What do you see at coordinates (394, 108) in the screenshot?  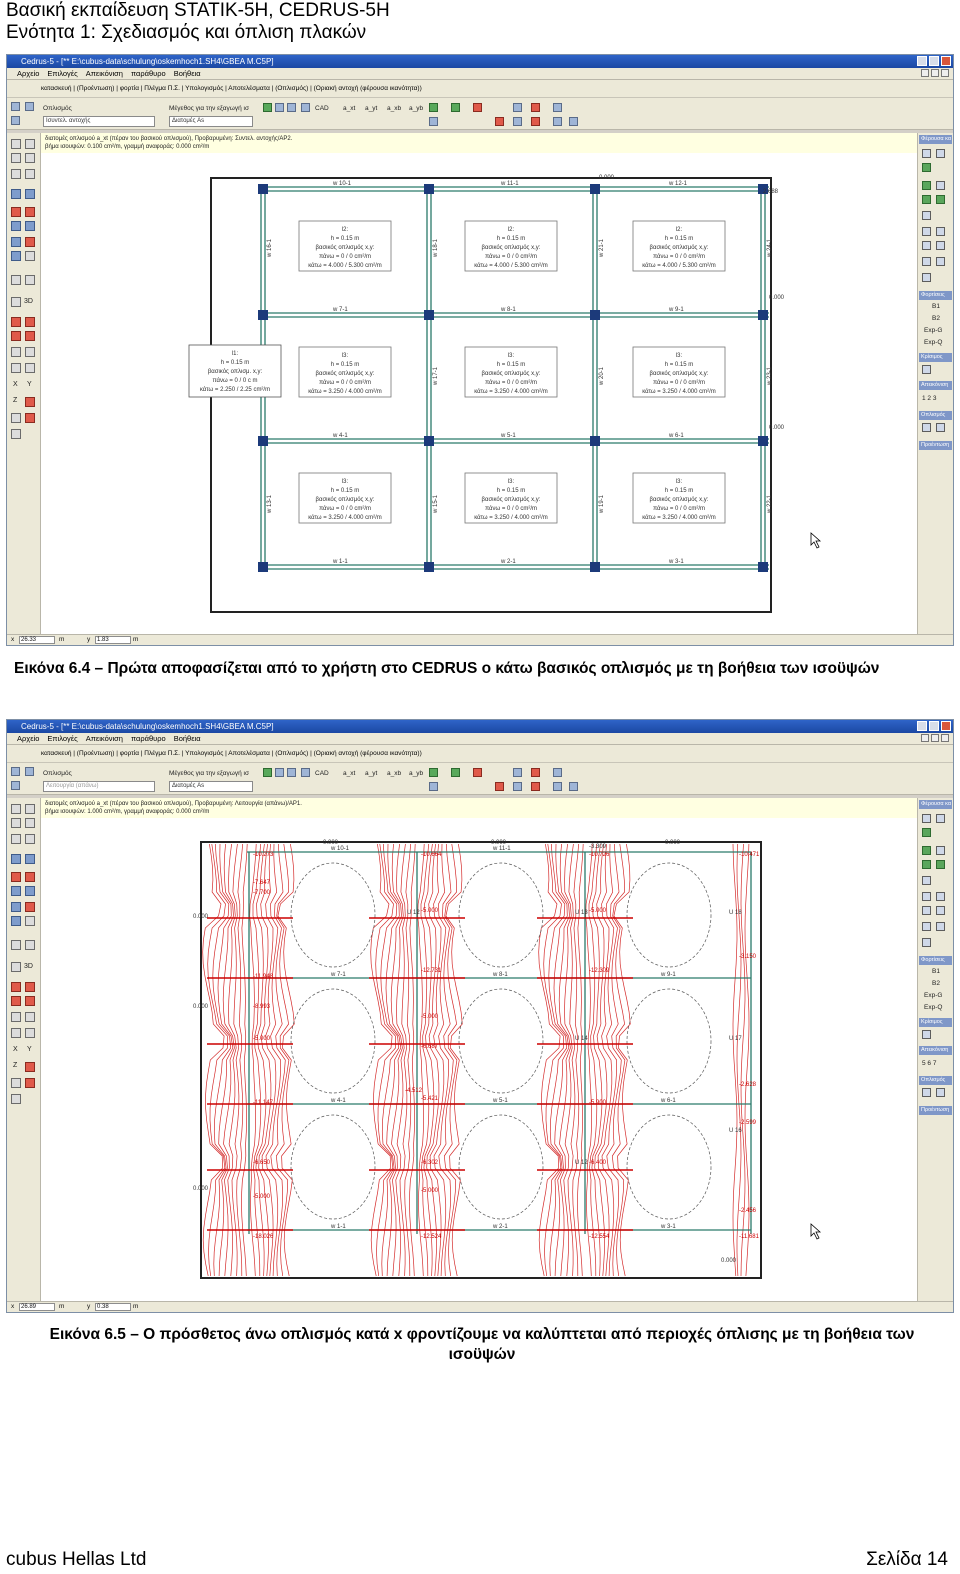 I see `axb-button: a_xb` at bounding box center [394, 108].